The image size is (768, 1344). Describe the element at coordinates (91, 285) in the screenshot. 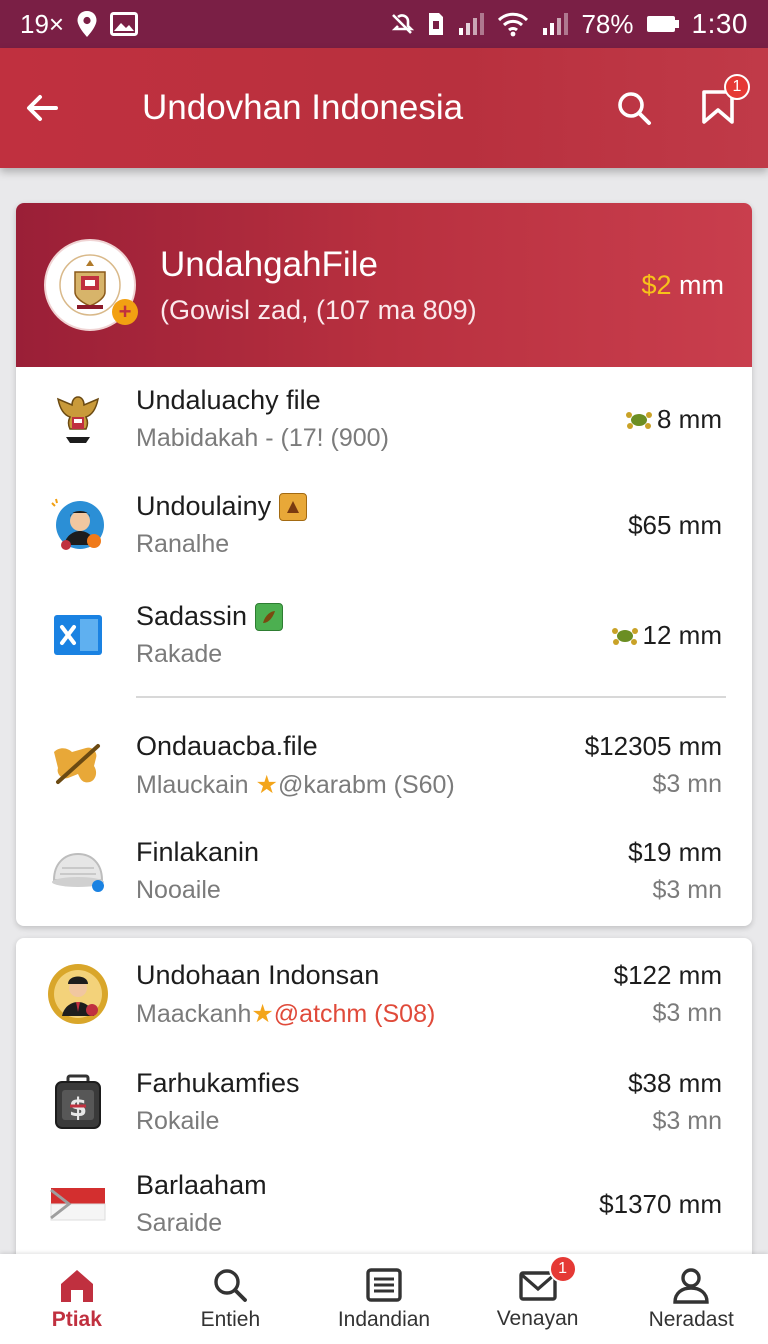

I see `emblem-avatar: +` at that location.